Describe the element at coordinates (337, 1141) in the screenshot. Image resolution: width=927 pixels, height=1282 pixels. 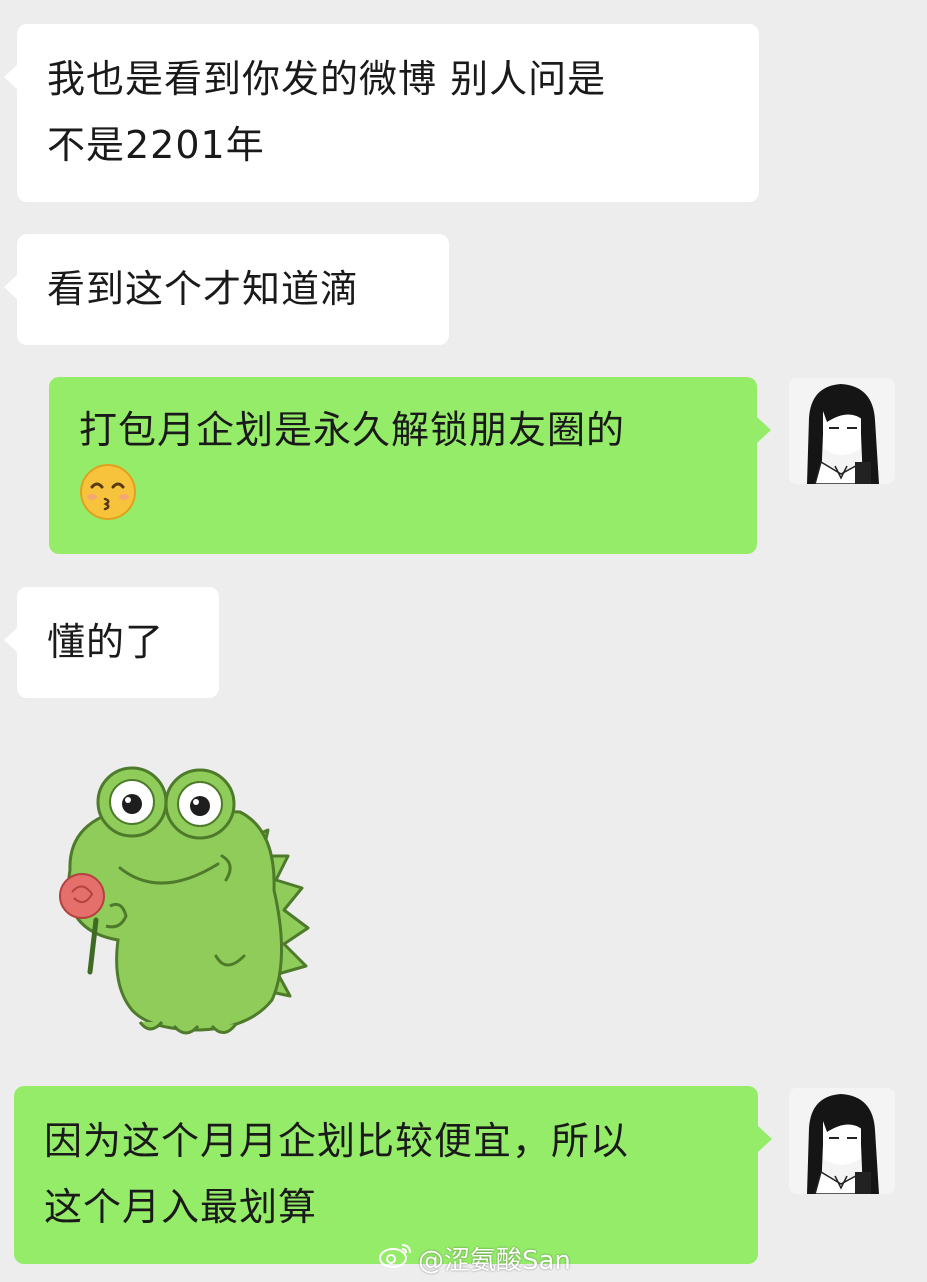
I see `message-text-line: 因为这个月月企划比较便宜，所以` at that location.